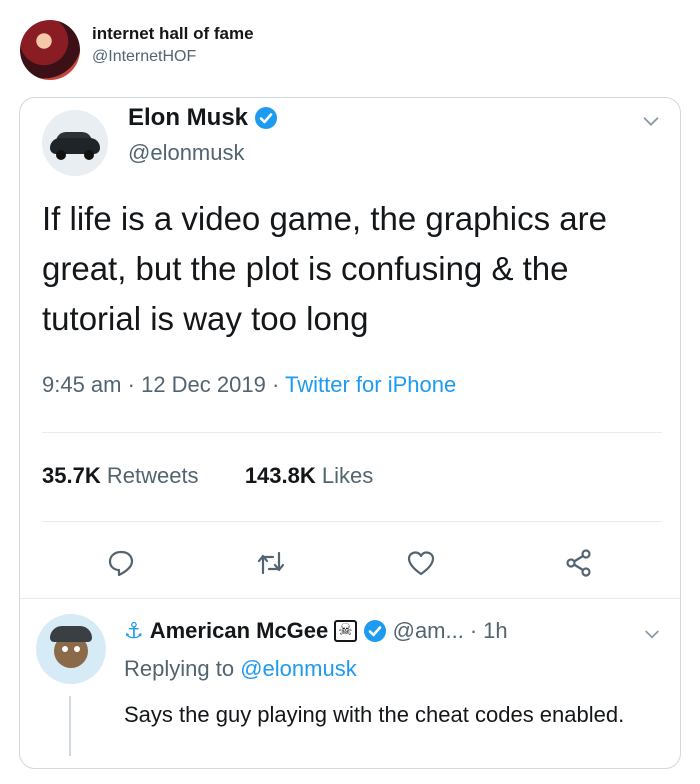 The height and width of the screenshot is (784, 700). Describe the element at coordinates (280, 475) in the screenshot. I see `likes-count: 143.8K` at that location.